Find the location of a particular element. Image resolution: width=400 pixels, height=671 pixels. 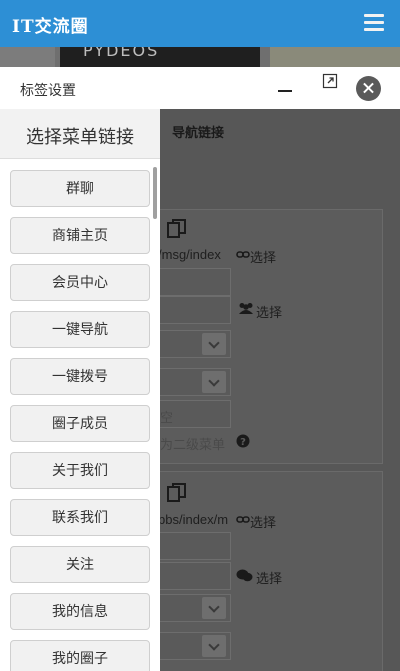

menu-item-my-circle: 我的圈子 is located at coordinates (80, 655).